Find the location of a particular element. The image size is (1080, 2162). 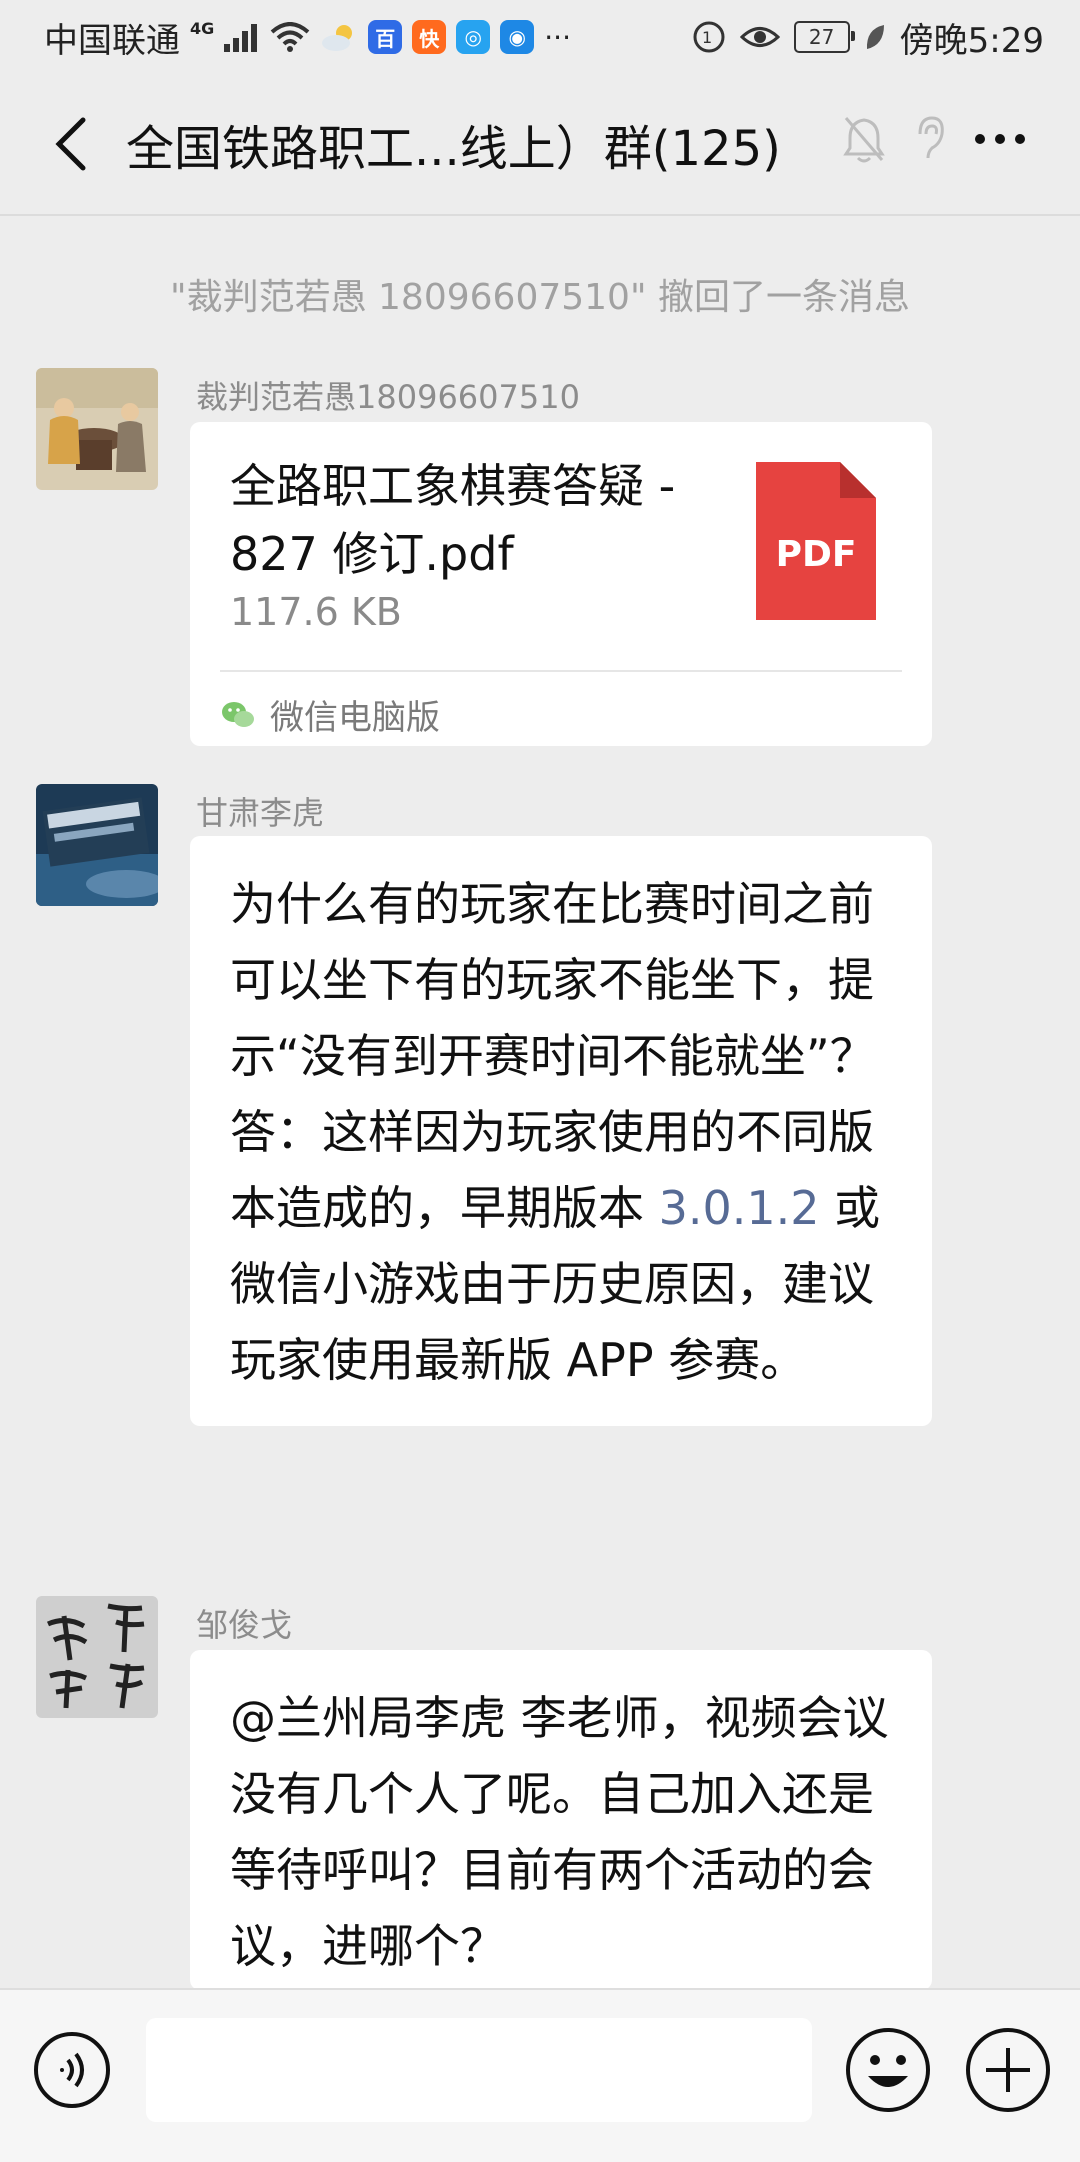

leaf-icon is located at coordinates (875, 37).